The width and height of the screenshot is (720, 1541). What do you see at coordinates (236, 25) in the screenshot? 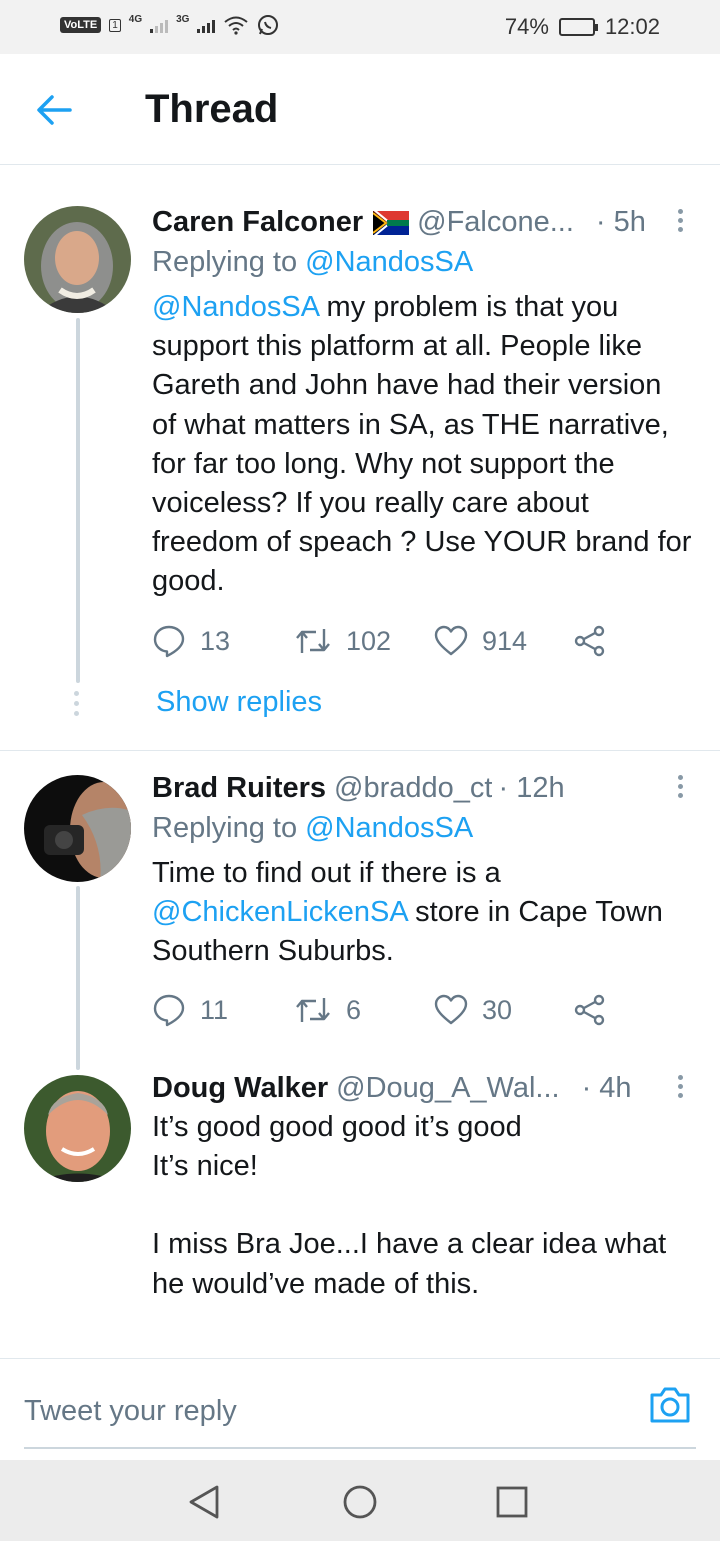
I see `wifi-icon` at bounding box center [236, 25].